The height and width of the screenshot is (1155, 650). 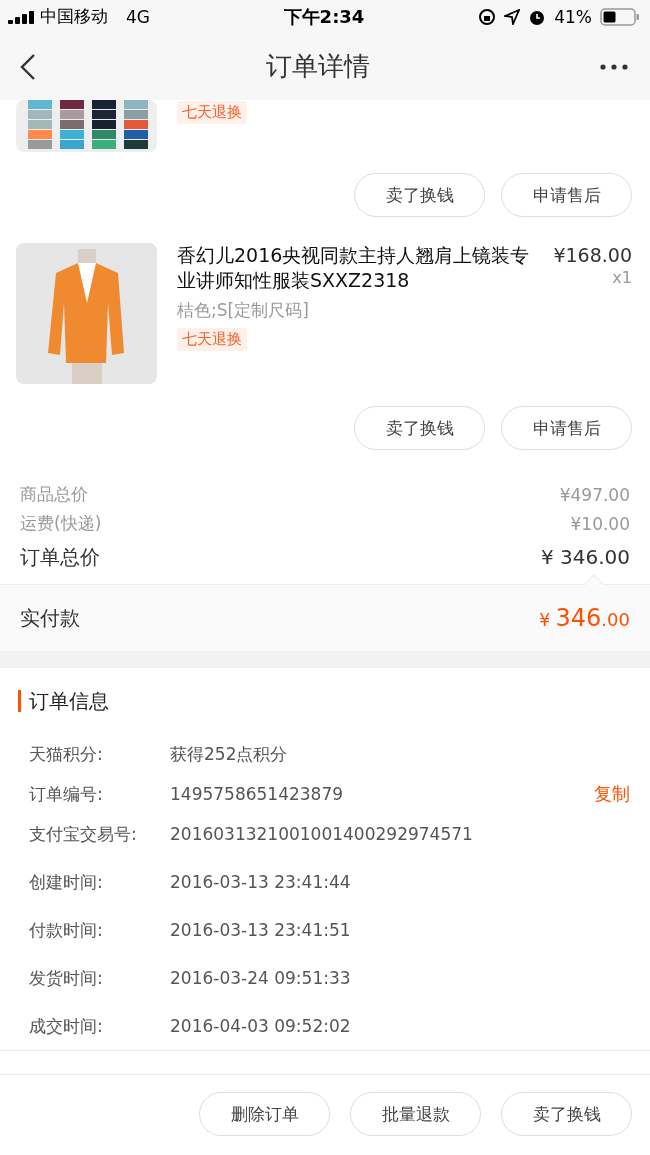 What do you see at coordinates (66, 794) in the screenshot?
I see `info-label: 订单编号:` at bounding box center [66, 794].